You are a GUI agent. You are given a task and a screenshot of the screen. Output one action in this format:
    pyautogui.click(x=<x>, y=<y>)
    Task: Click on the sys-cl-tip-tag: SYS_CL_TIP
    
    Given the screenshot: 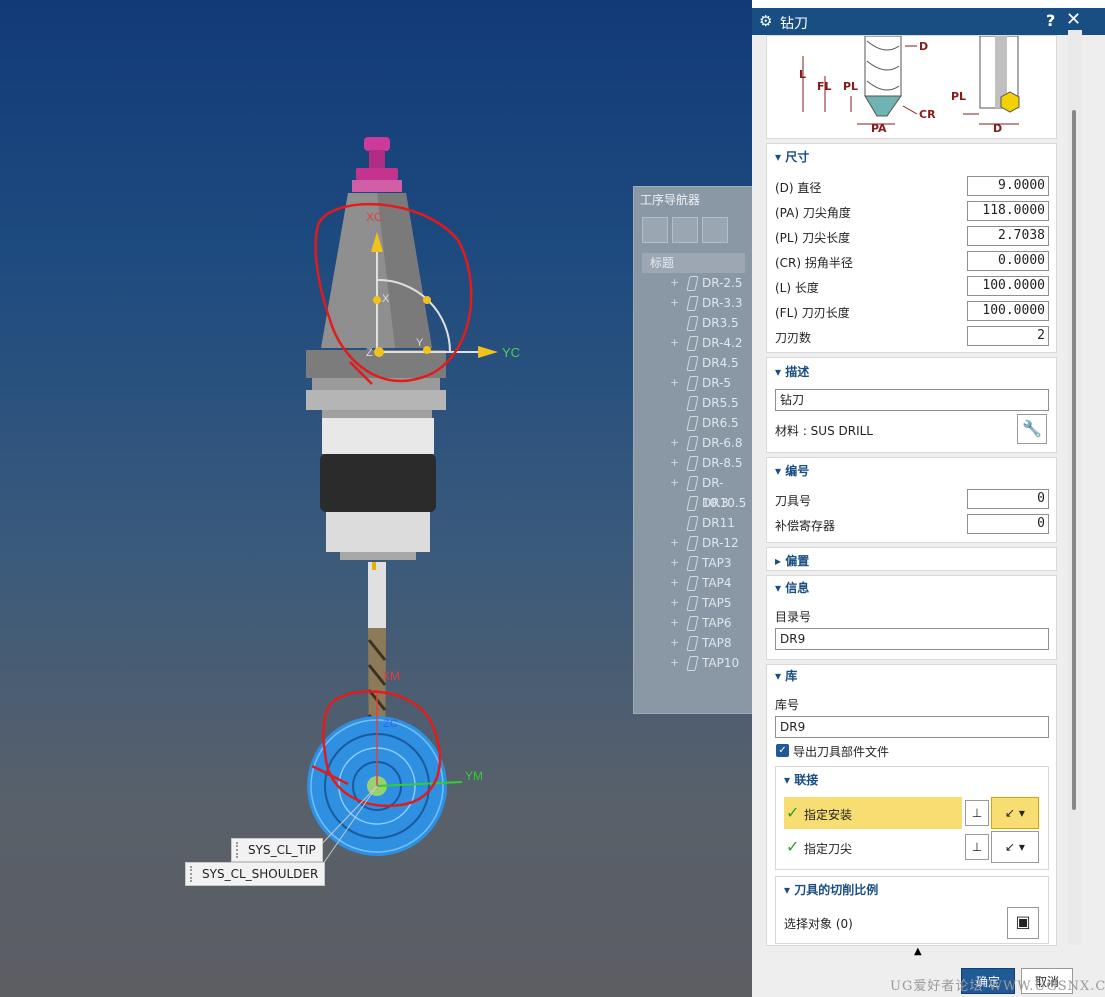 What is the action you would take?
    pyautogui.click(x=277, y=850)
    